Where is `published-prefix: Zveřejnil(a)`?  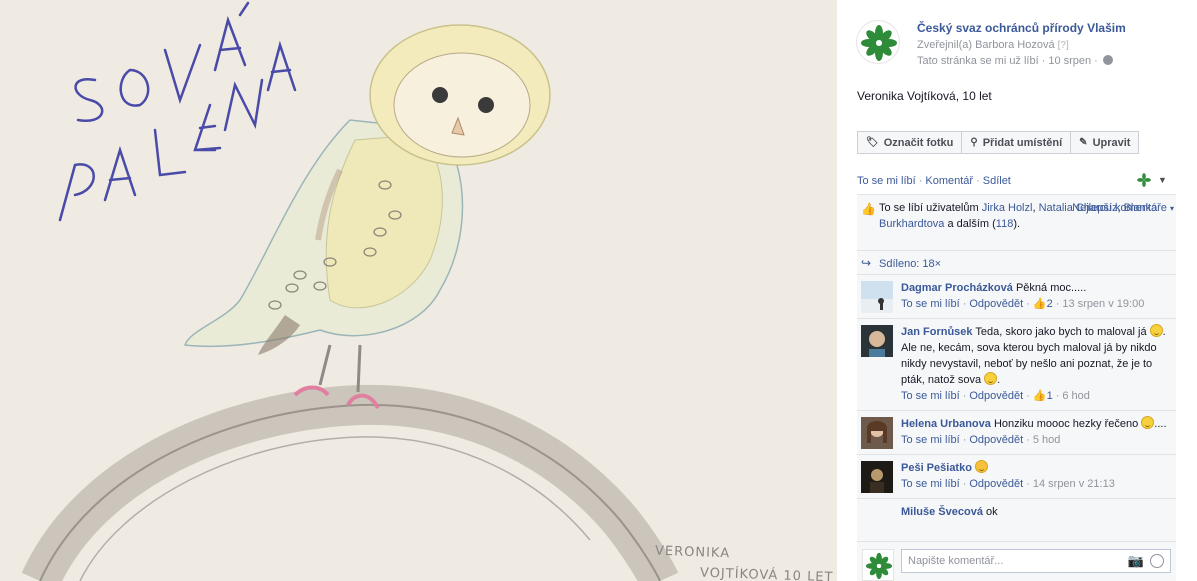 published-prefix: Zveřejnil(a) is located at coordinates (946, 45).